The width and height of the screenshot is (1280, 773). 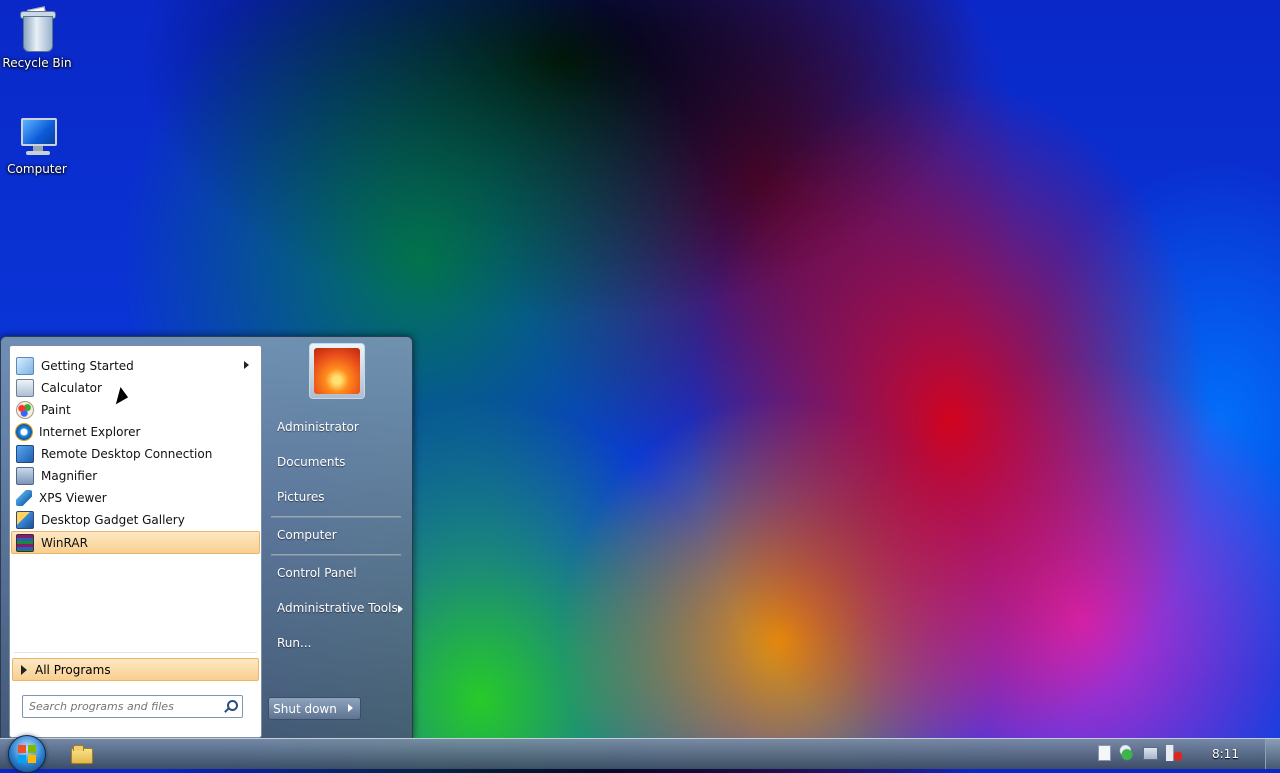 What do you see at coordinates (25, 365) in the screenshot?
I see `getting-started-icon` at bounding box center [25, 365].